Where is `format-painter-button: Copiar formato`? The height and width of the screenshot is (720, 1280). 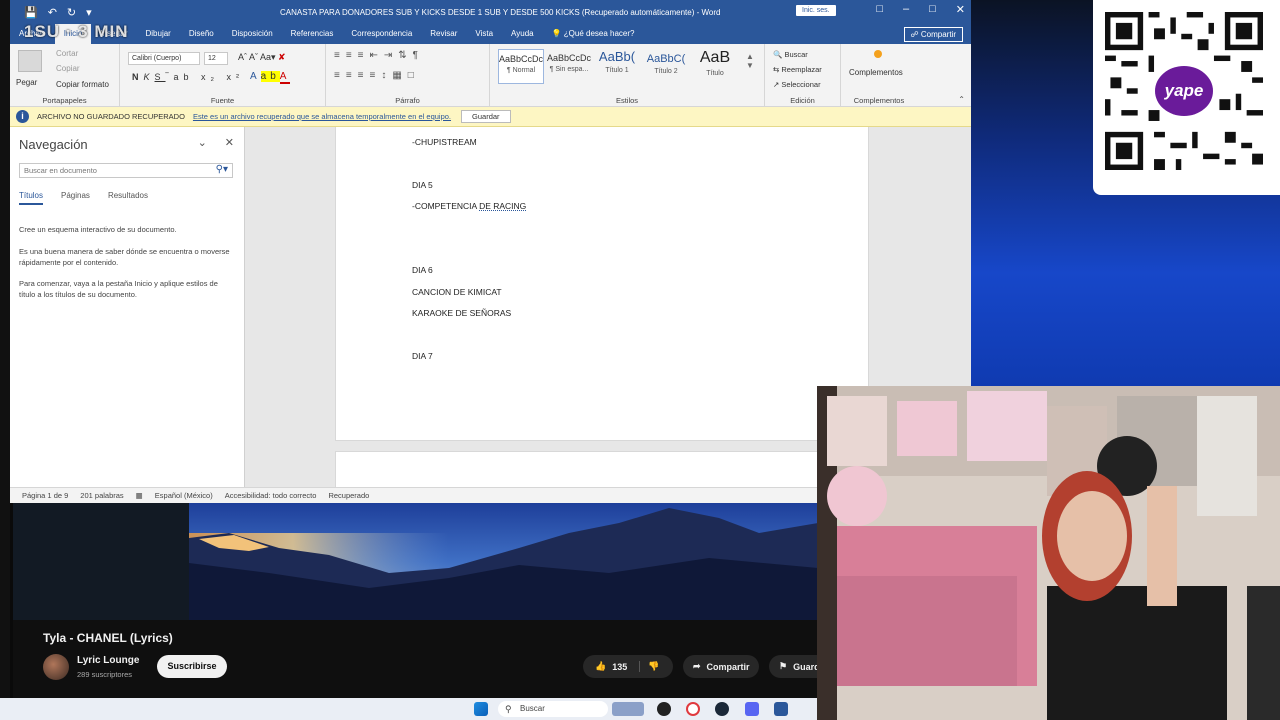 format-painter-button: Copiar formato is located at coordinates (82, 84).